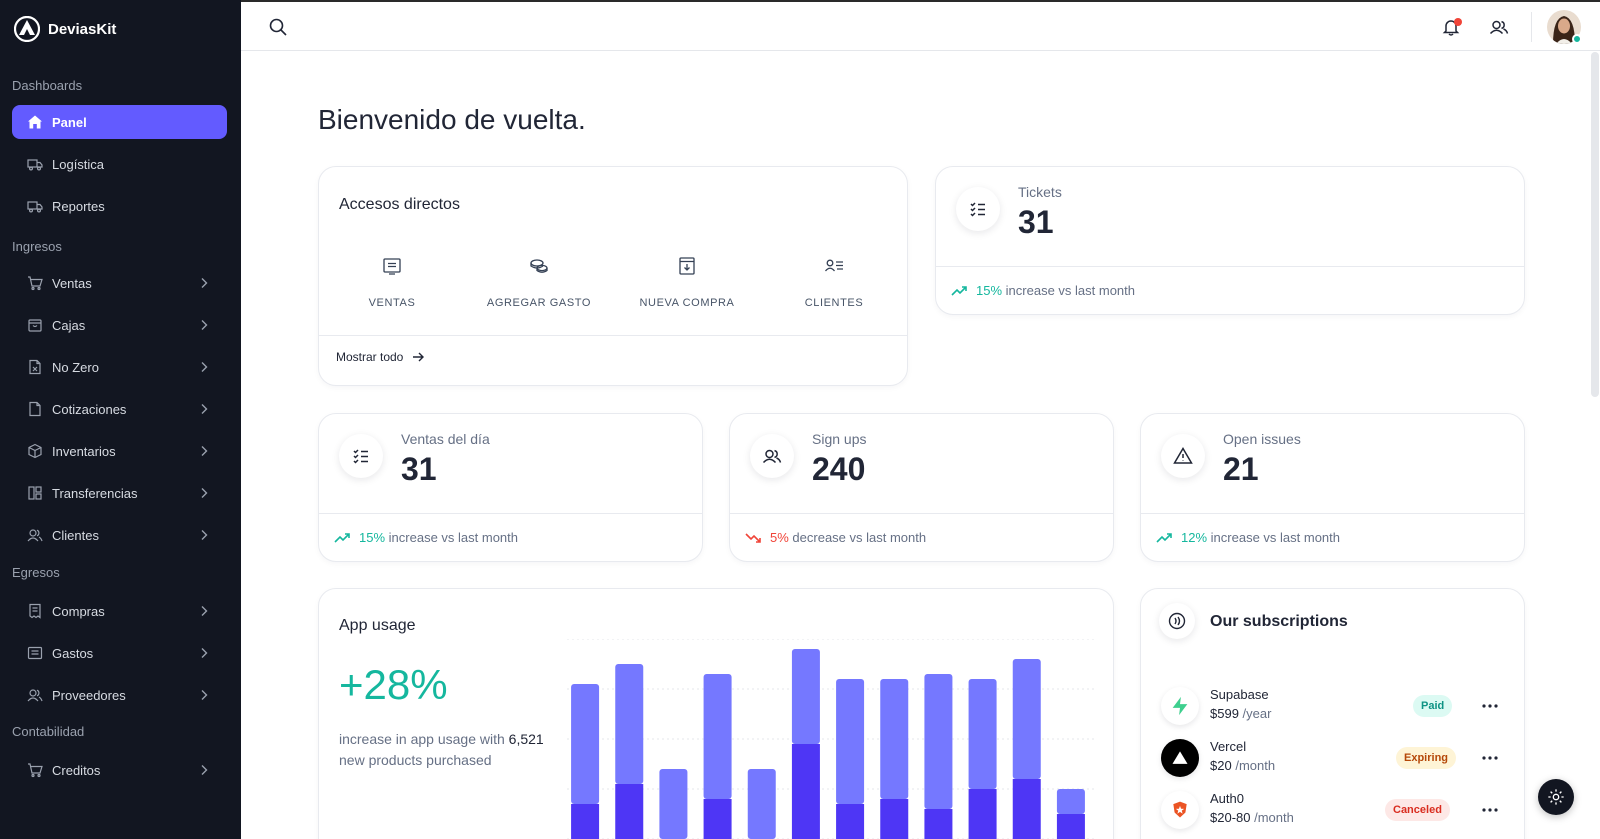 The width and height of the screenshot is (1600, 839). I want to click on settings-button, so click(1556, 797).